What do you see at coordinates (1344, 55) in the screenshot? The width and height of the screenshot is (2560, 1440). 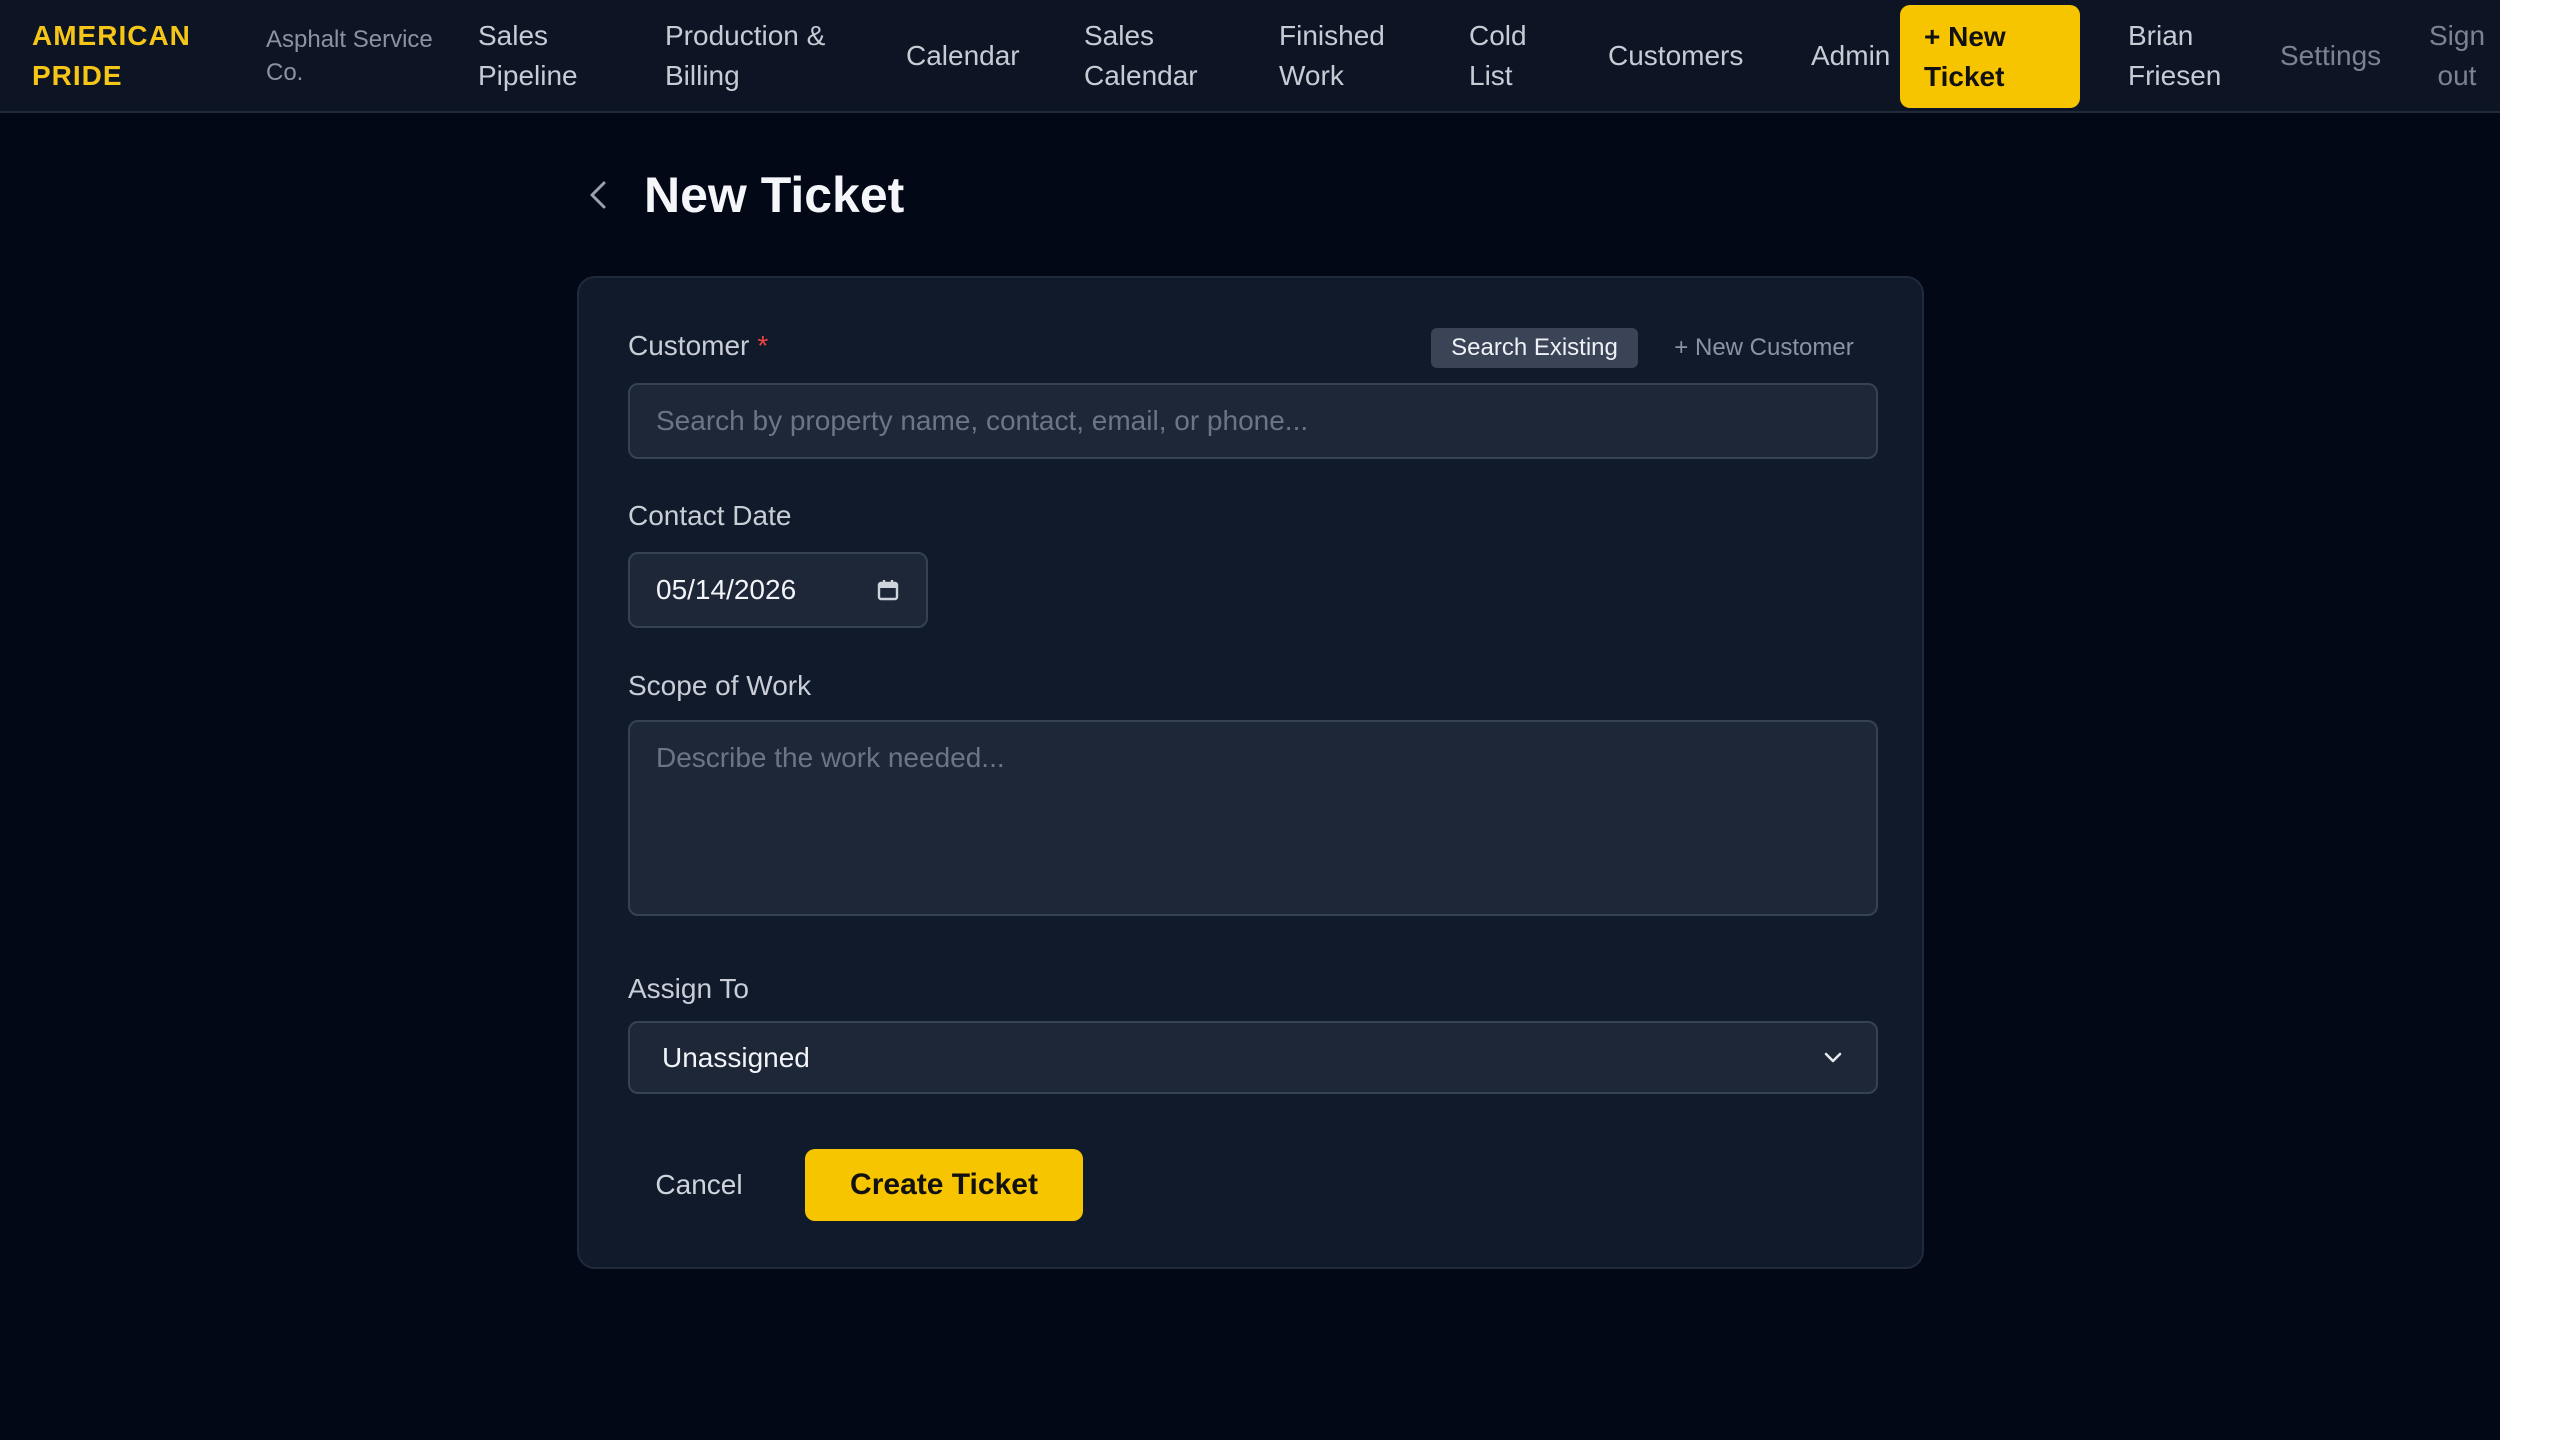 I see `nav-finished-work: Finished Work` at bounding box center [1344, 55].